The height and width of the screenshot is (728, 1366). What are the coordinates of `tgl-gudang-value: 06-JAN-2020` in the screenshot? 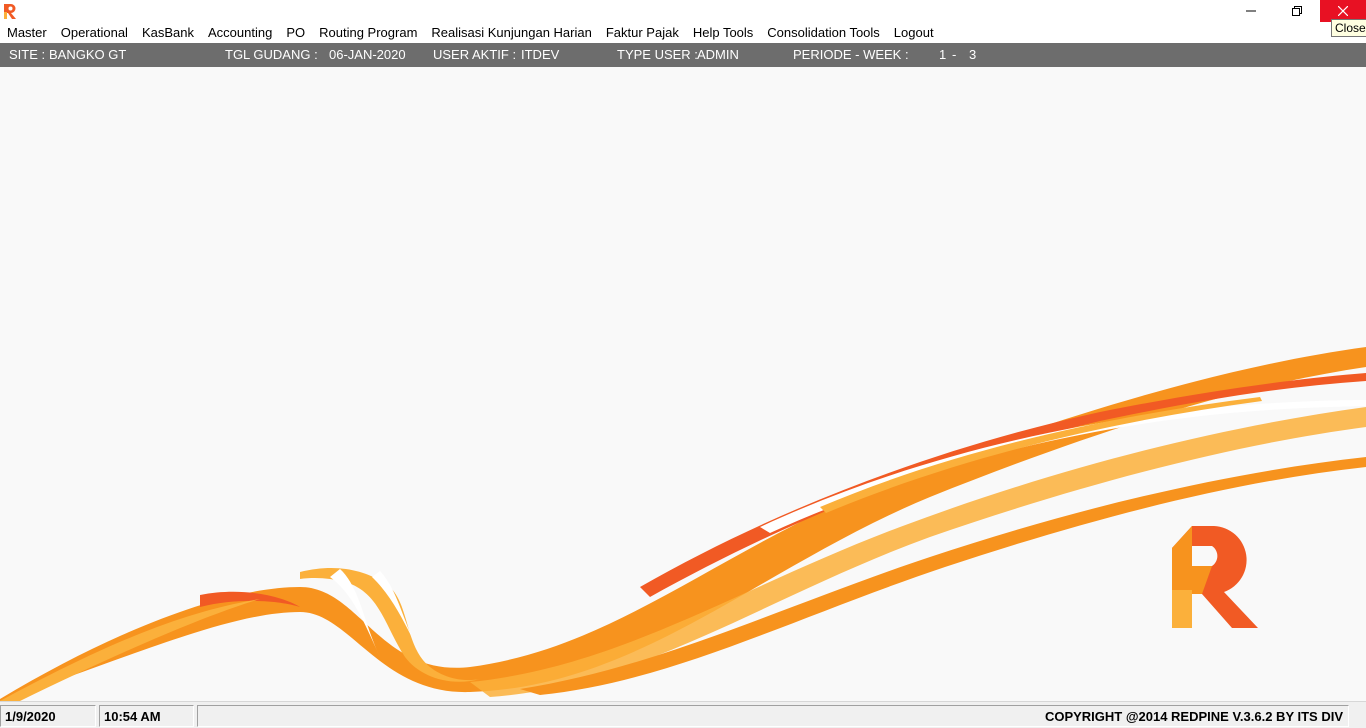 It's located at (367, 54).